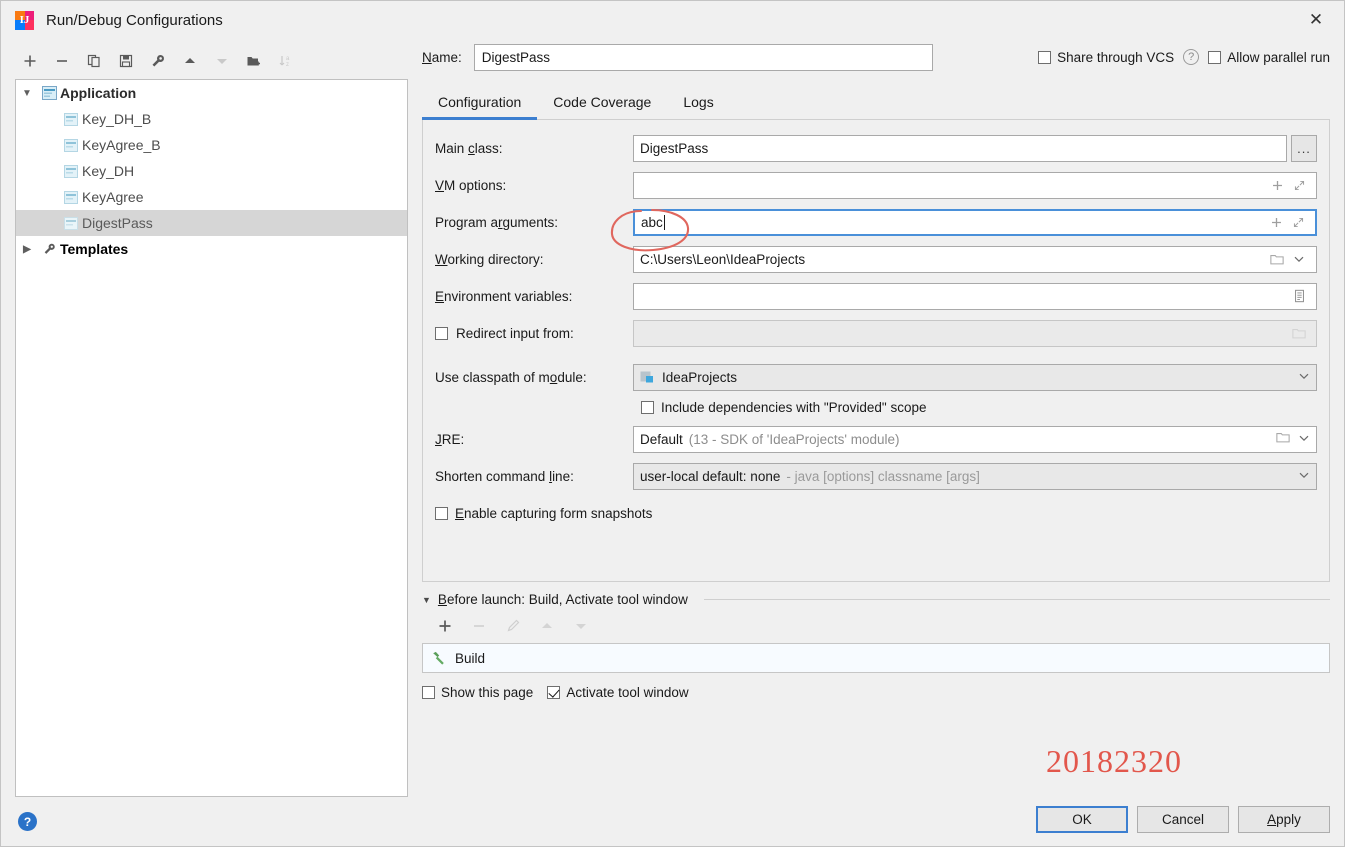 The width and height of the screenshot is (1345, 847). I want to click on move-task-up-button, so click(547, 626).